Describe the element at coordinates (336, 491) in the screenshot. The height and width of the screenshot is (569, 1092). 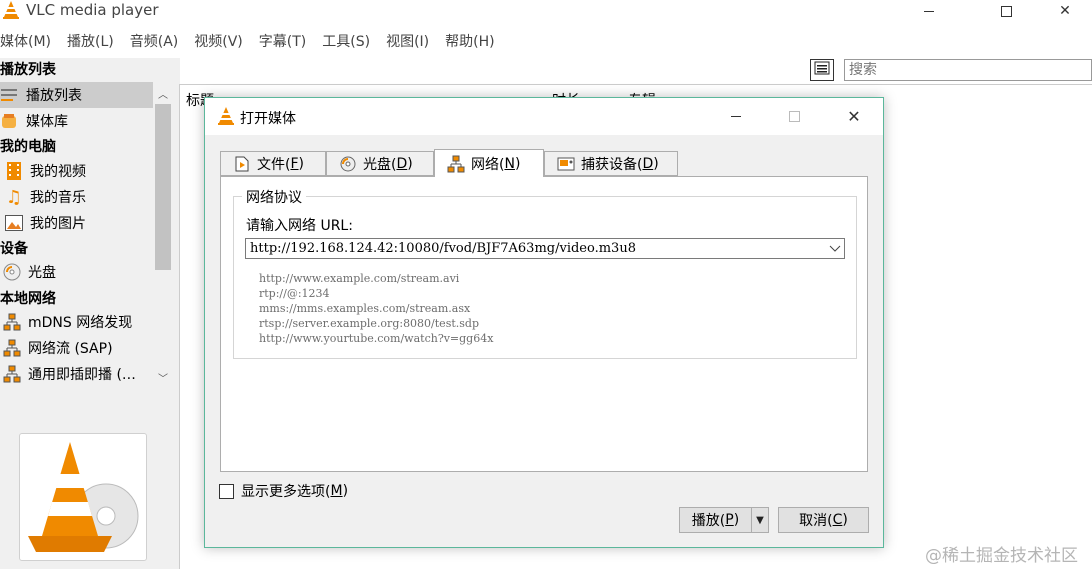
I see `checkbox-accelerator: M` at that location.